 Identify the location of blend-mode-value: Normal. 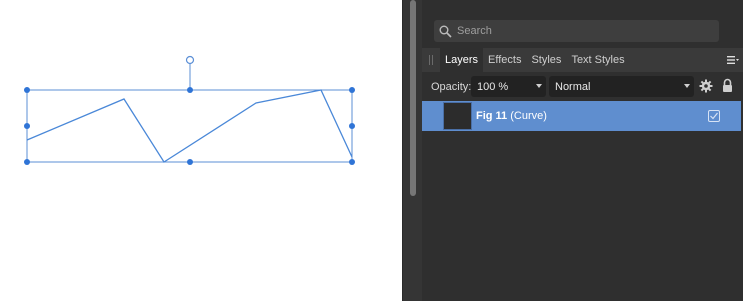
(573, 86).